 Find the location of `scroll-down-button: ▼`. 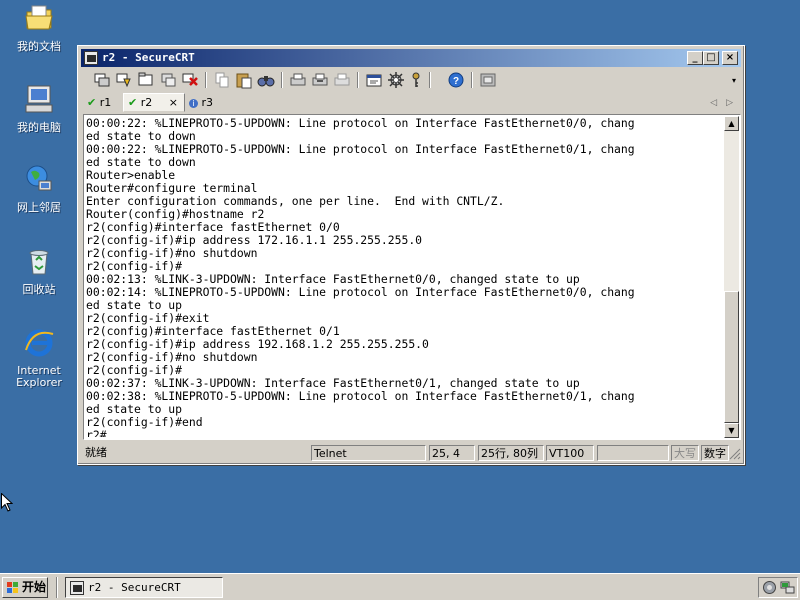

scroll-down-button: ▼ is located at coordinates (731, 430).